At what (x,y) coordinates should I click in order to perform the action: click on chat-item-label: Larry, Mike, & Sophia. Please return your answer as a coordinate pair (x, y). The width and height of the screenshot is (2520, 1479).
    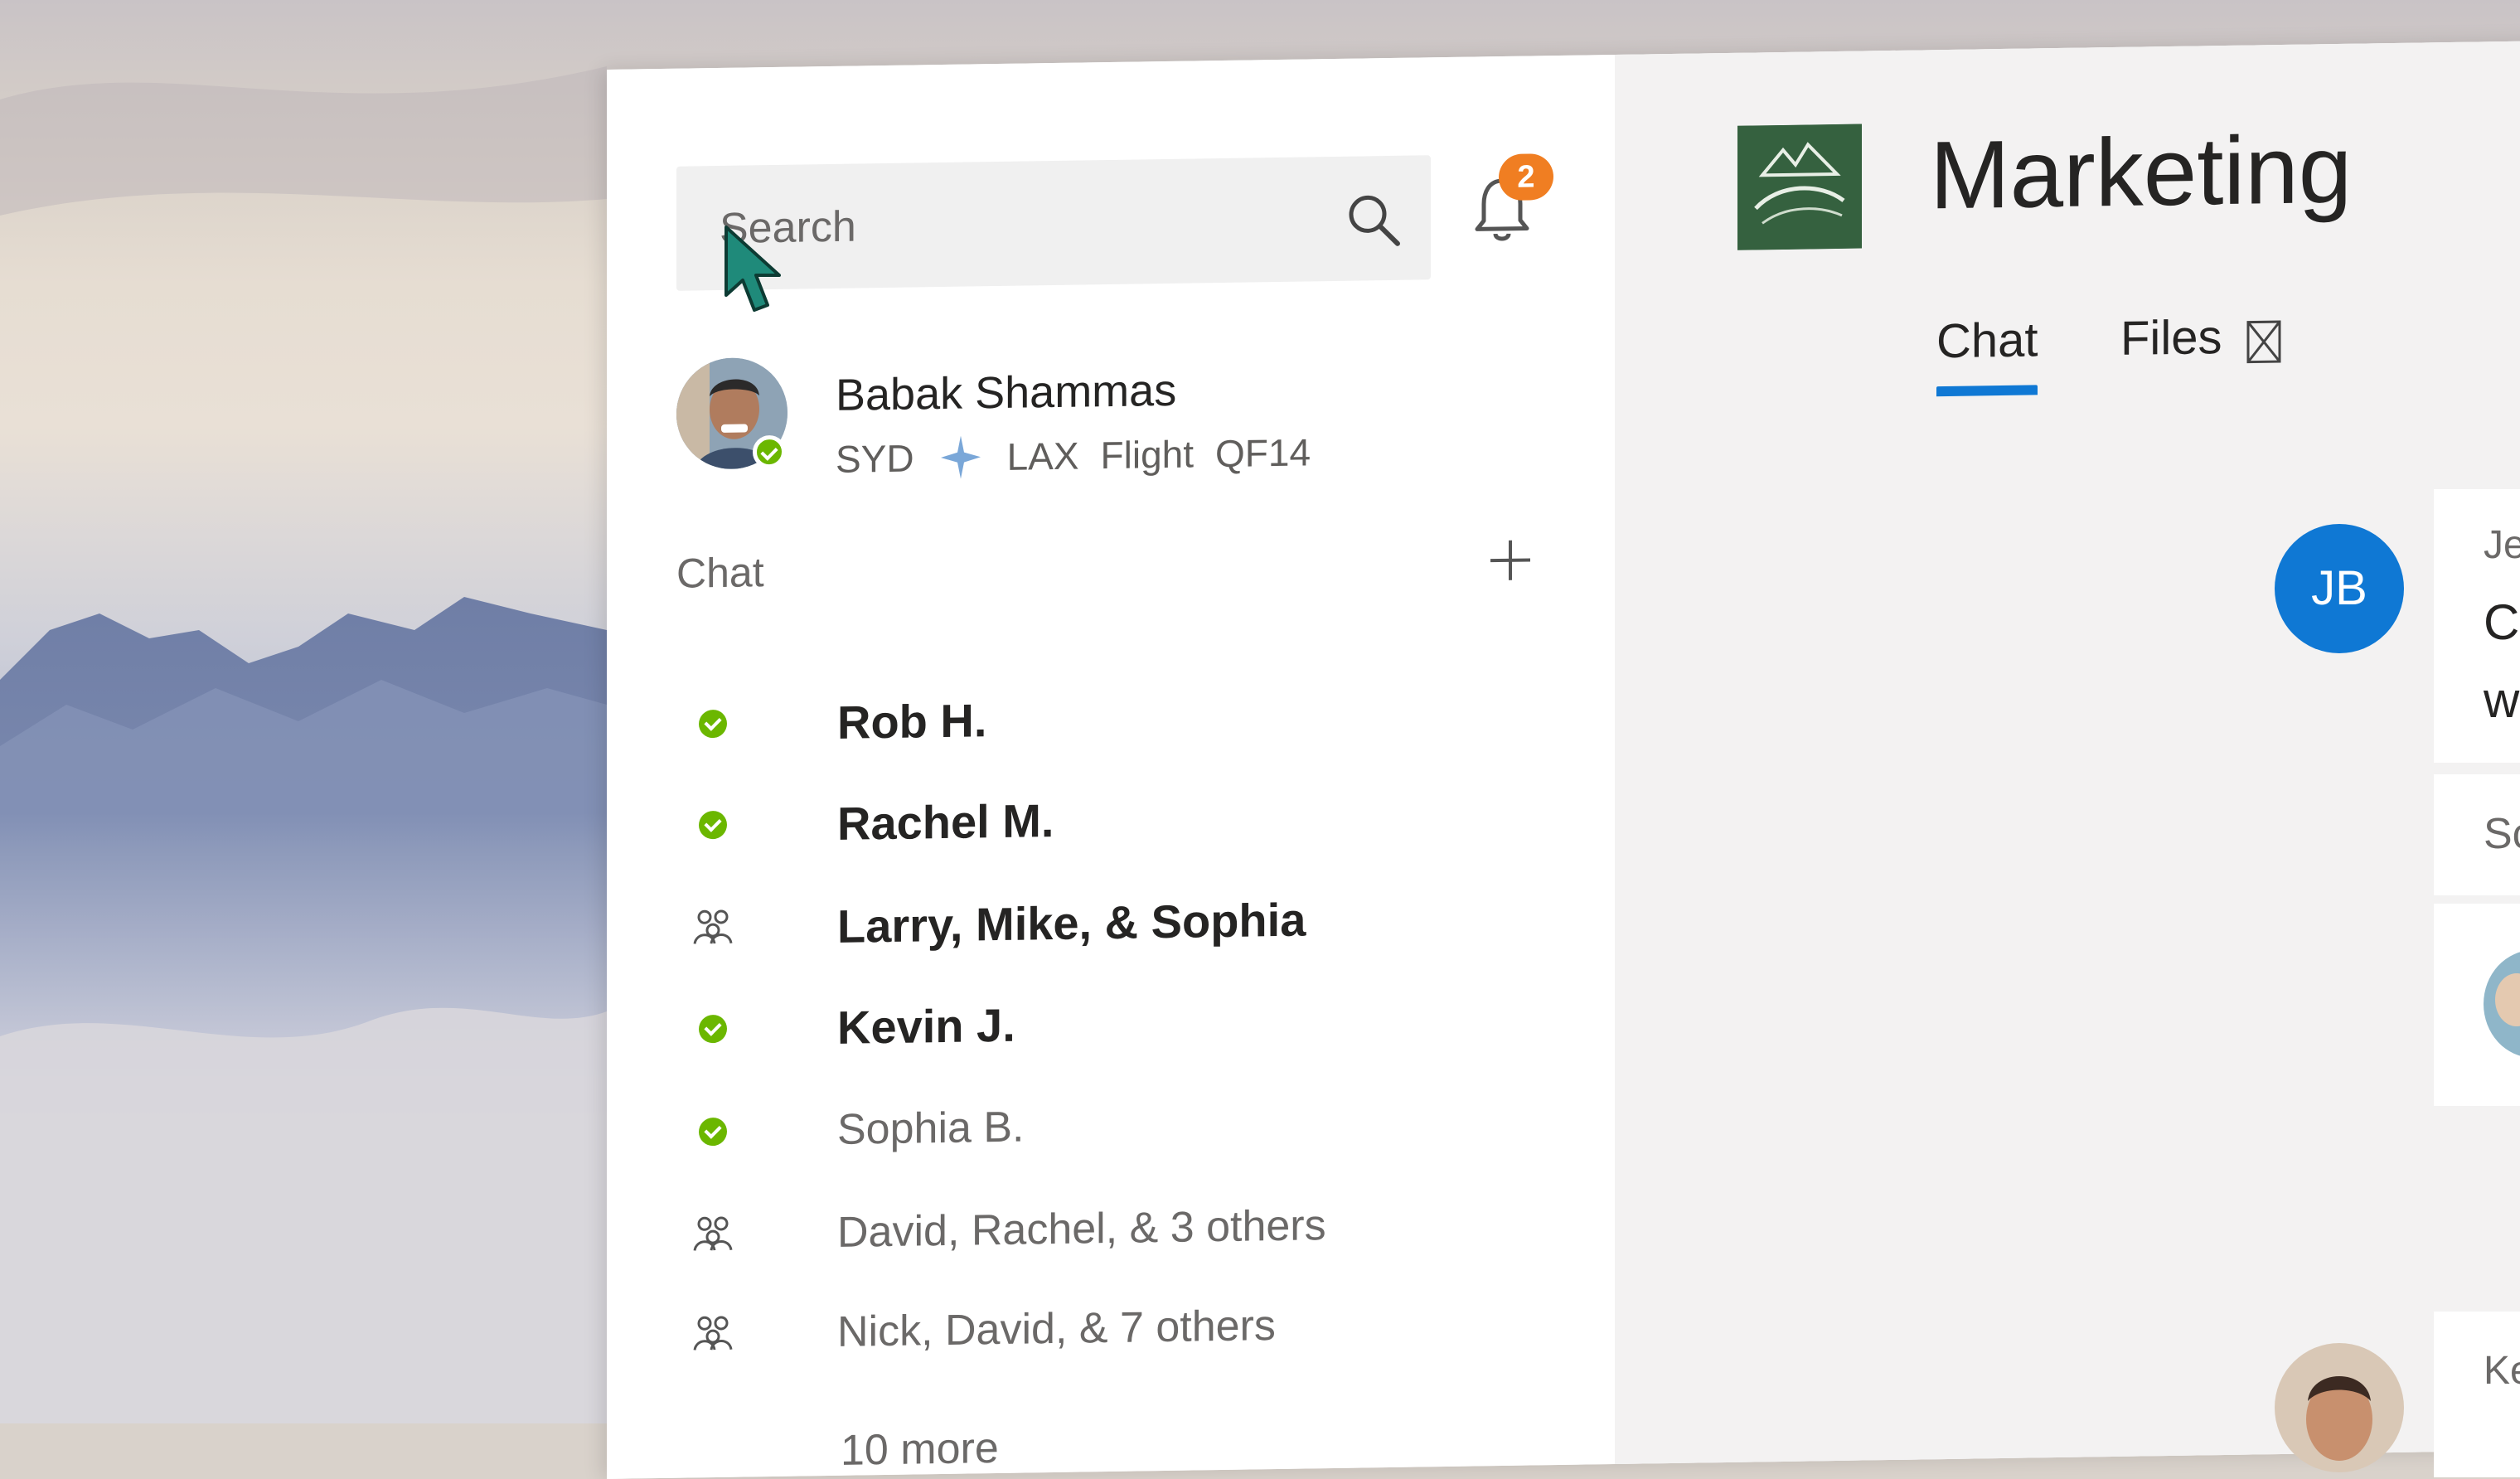
    Looking at the image, I should click on (1071, 923).